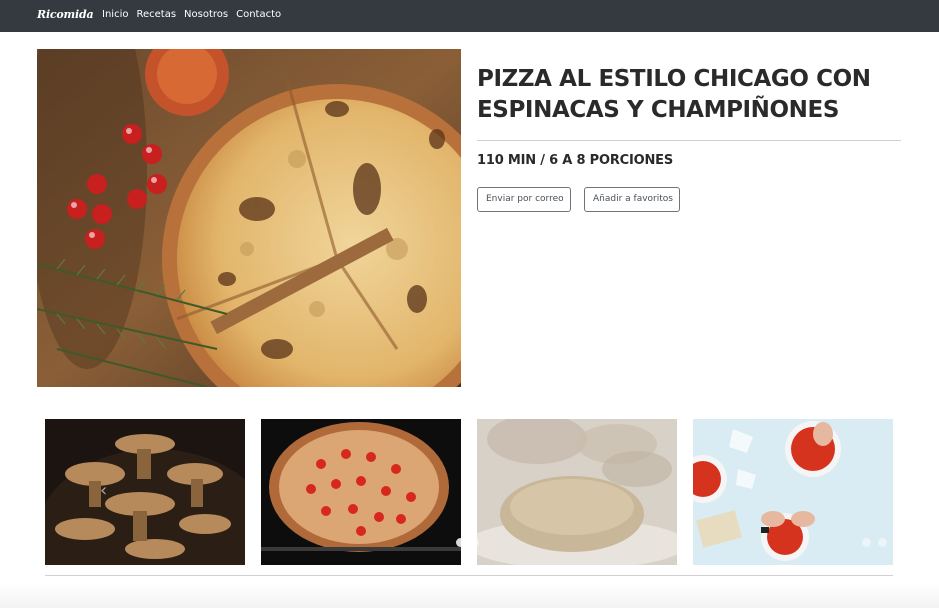 This screenshot has width=939, height=608. Describe the element at coordinates (206, 14) in the screenshot. I see `nav-link-nosotros: Nosotros` at that location.